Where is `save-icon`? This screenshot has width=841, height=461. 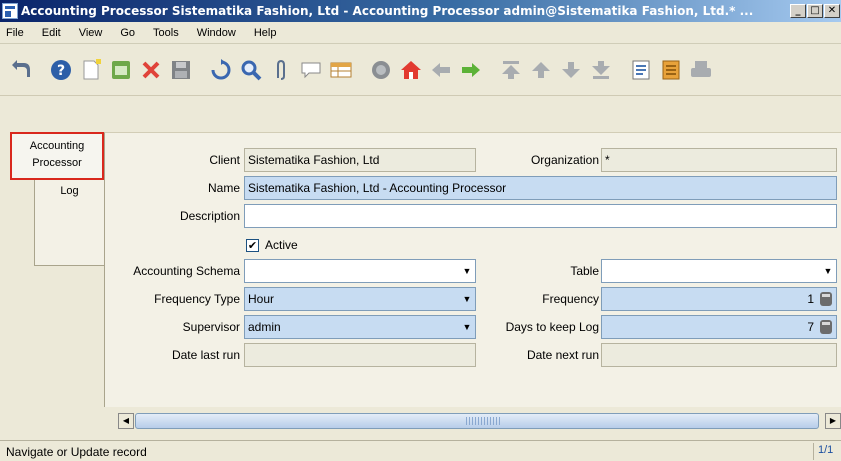 save-icon is located at coordinates (181, 70).